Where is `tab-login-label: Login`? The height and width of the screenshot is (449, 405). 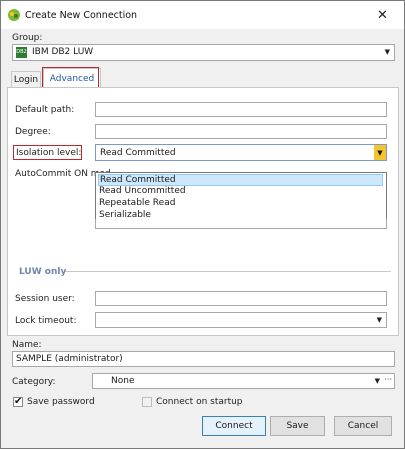 tab-login-label: Login is located at coordinates (26, 80).